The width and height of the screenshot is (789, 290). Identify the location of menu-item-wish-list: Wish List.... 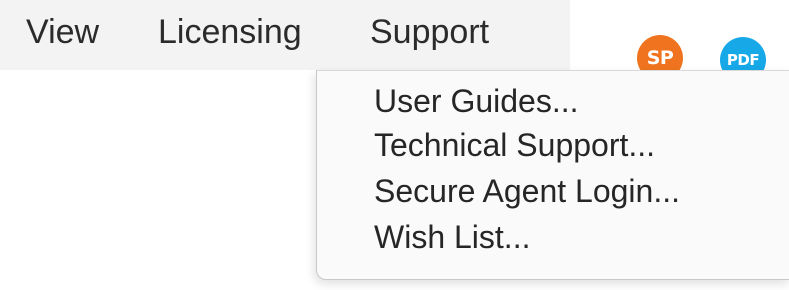
(452, 237).